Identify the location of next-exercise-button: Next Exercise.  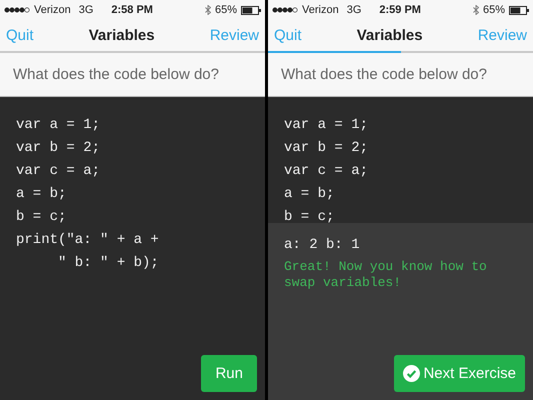
(459, 373).